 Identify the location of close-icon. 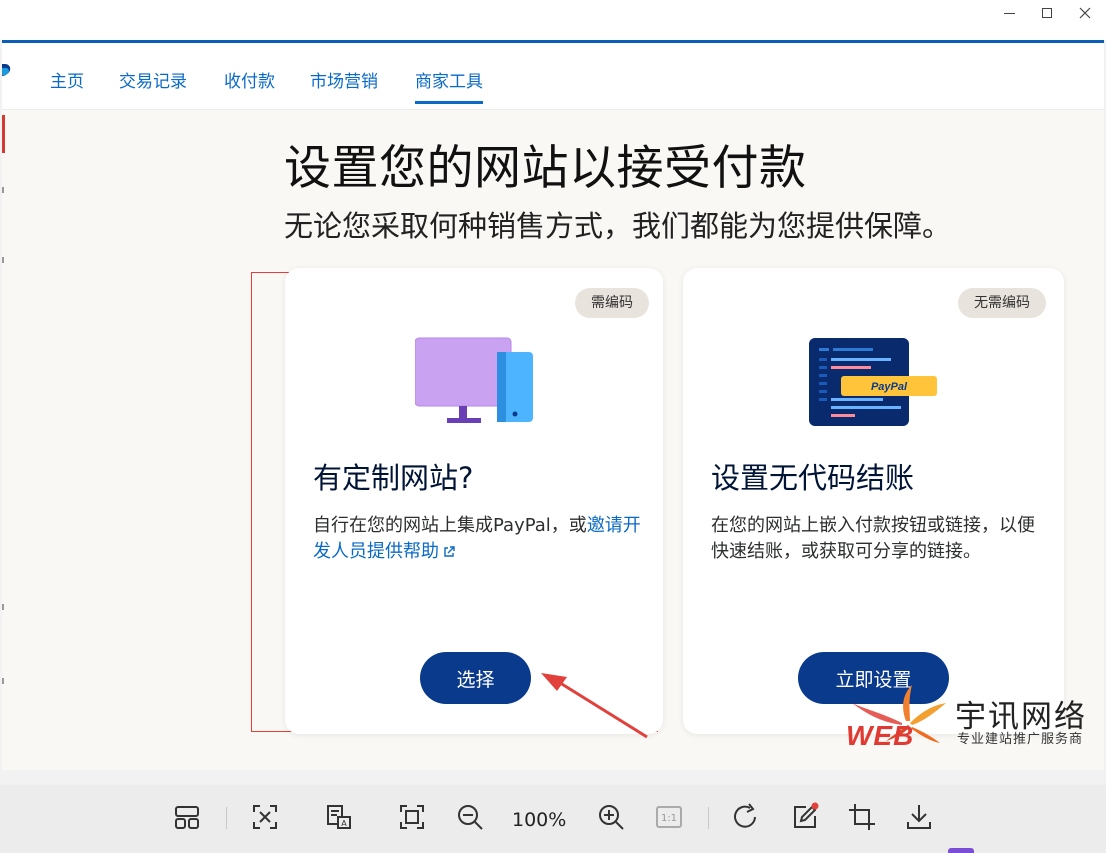
(1085, 13).